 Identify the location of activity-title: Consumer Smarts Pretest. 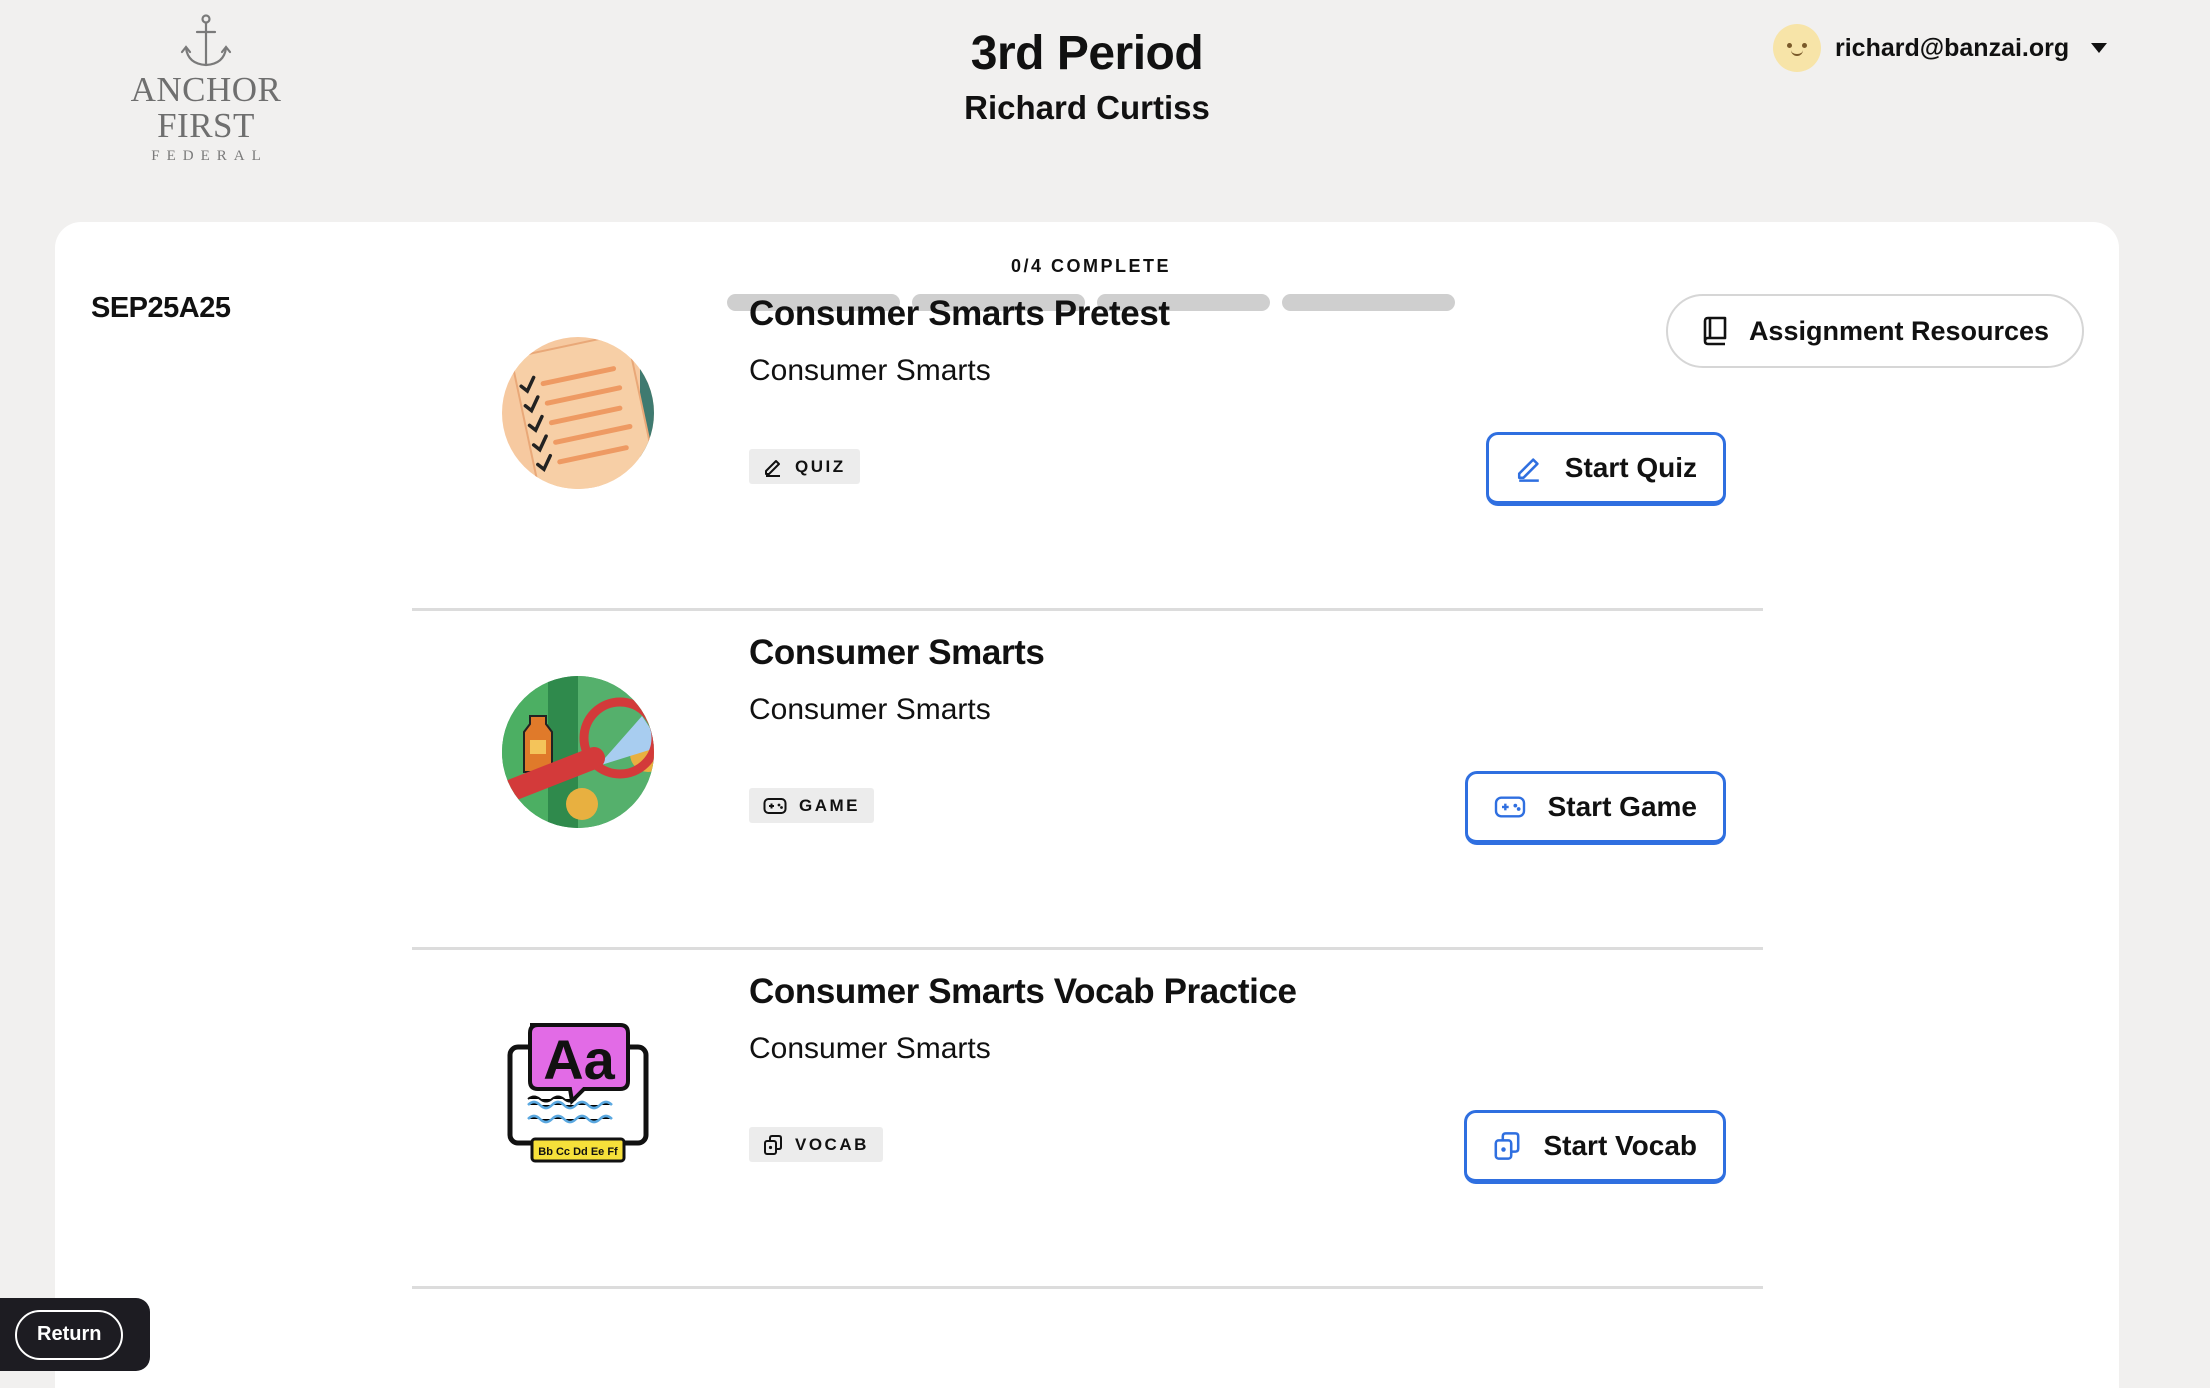
(959, 313).